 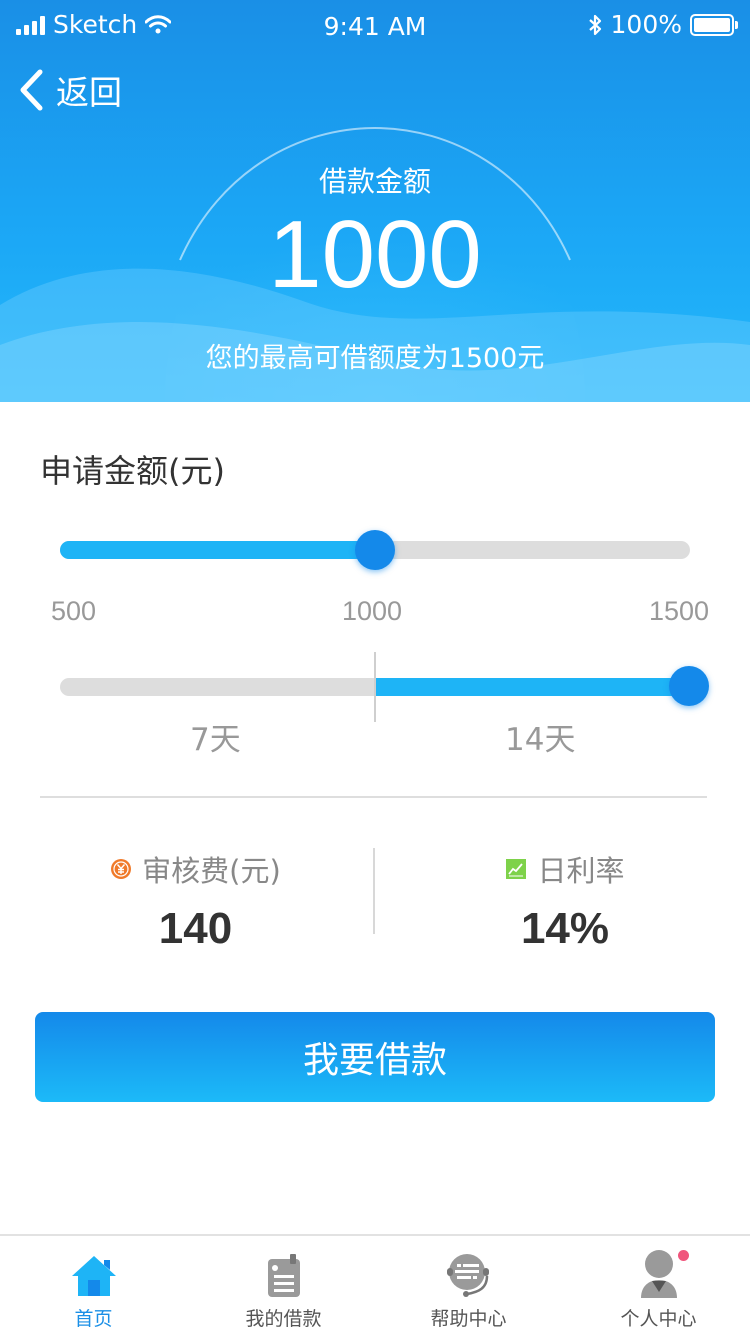 I want to click on tab-profile: 个人中心, so click(x=657, y=1288).